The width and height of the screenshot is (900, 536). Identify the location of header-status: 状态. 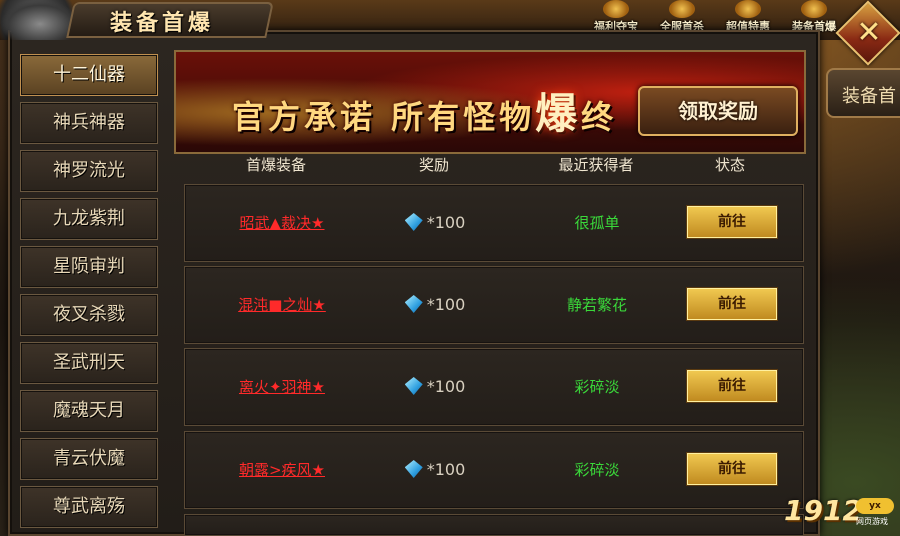
(729, 165).